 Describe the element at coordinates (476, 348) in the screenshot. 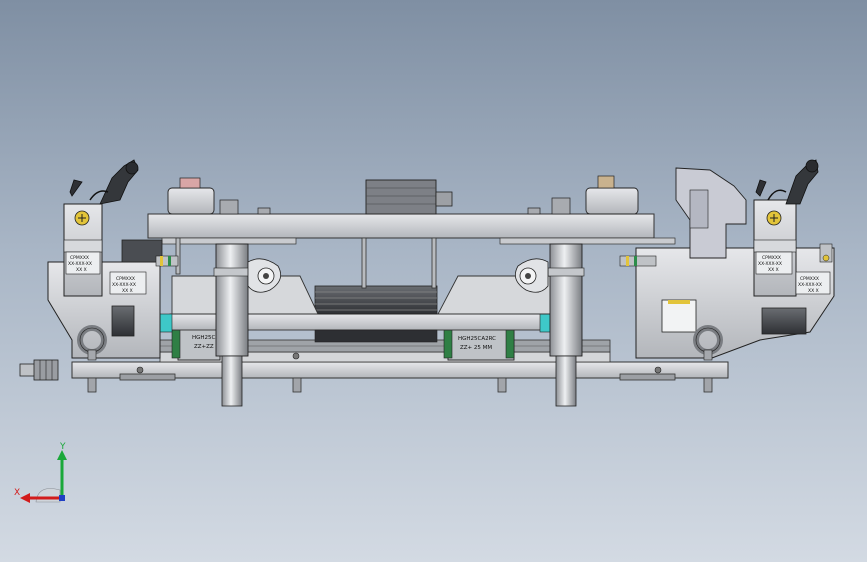

I see `rail-label-right-2: ZZ+ 25 MM` at that location.